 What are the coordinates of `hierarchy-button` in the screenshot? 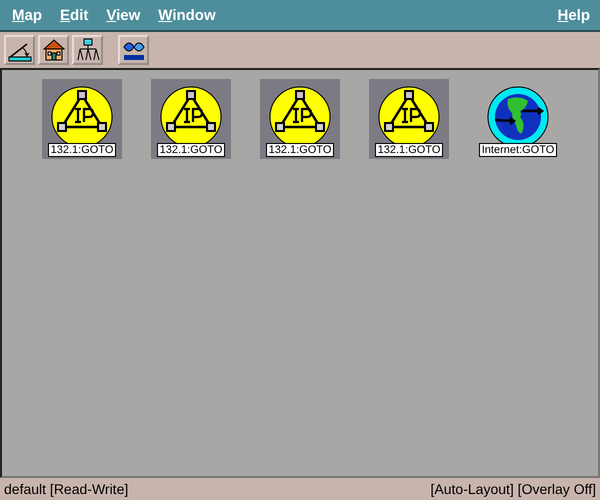 It's located at (87, 50).